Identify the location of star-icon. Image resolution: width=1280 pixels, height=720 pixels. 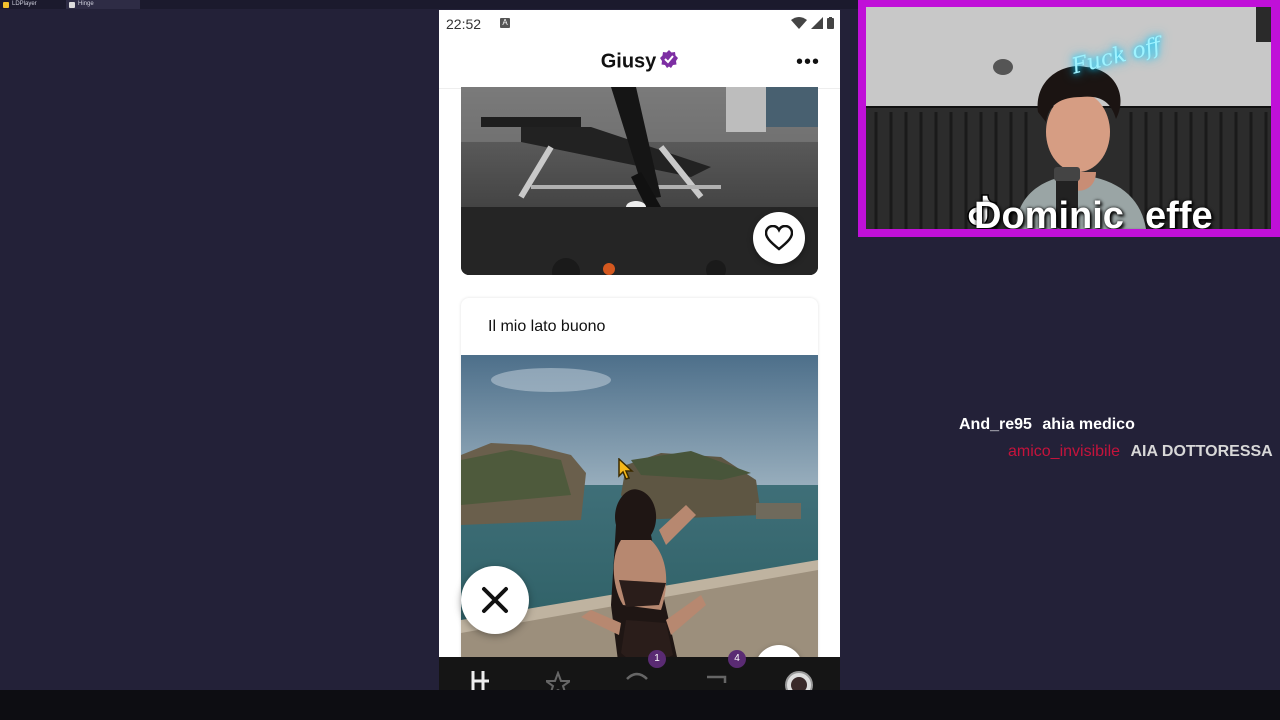
(558, 680).